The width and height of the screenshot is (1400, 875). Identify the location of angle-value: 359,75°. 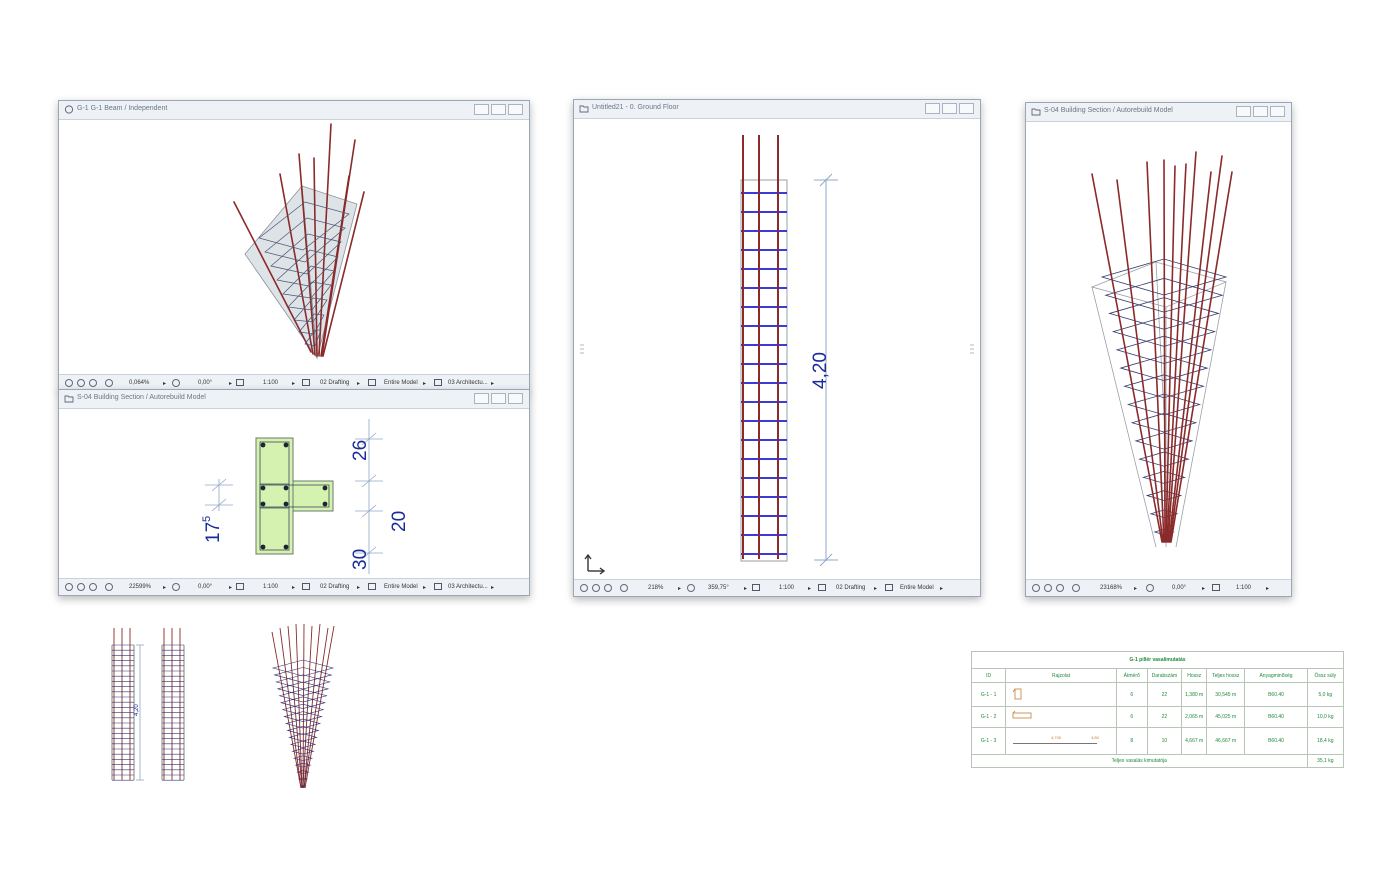
(718, 588).